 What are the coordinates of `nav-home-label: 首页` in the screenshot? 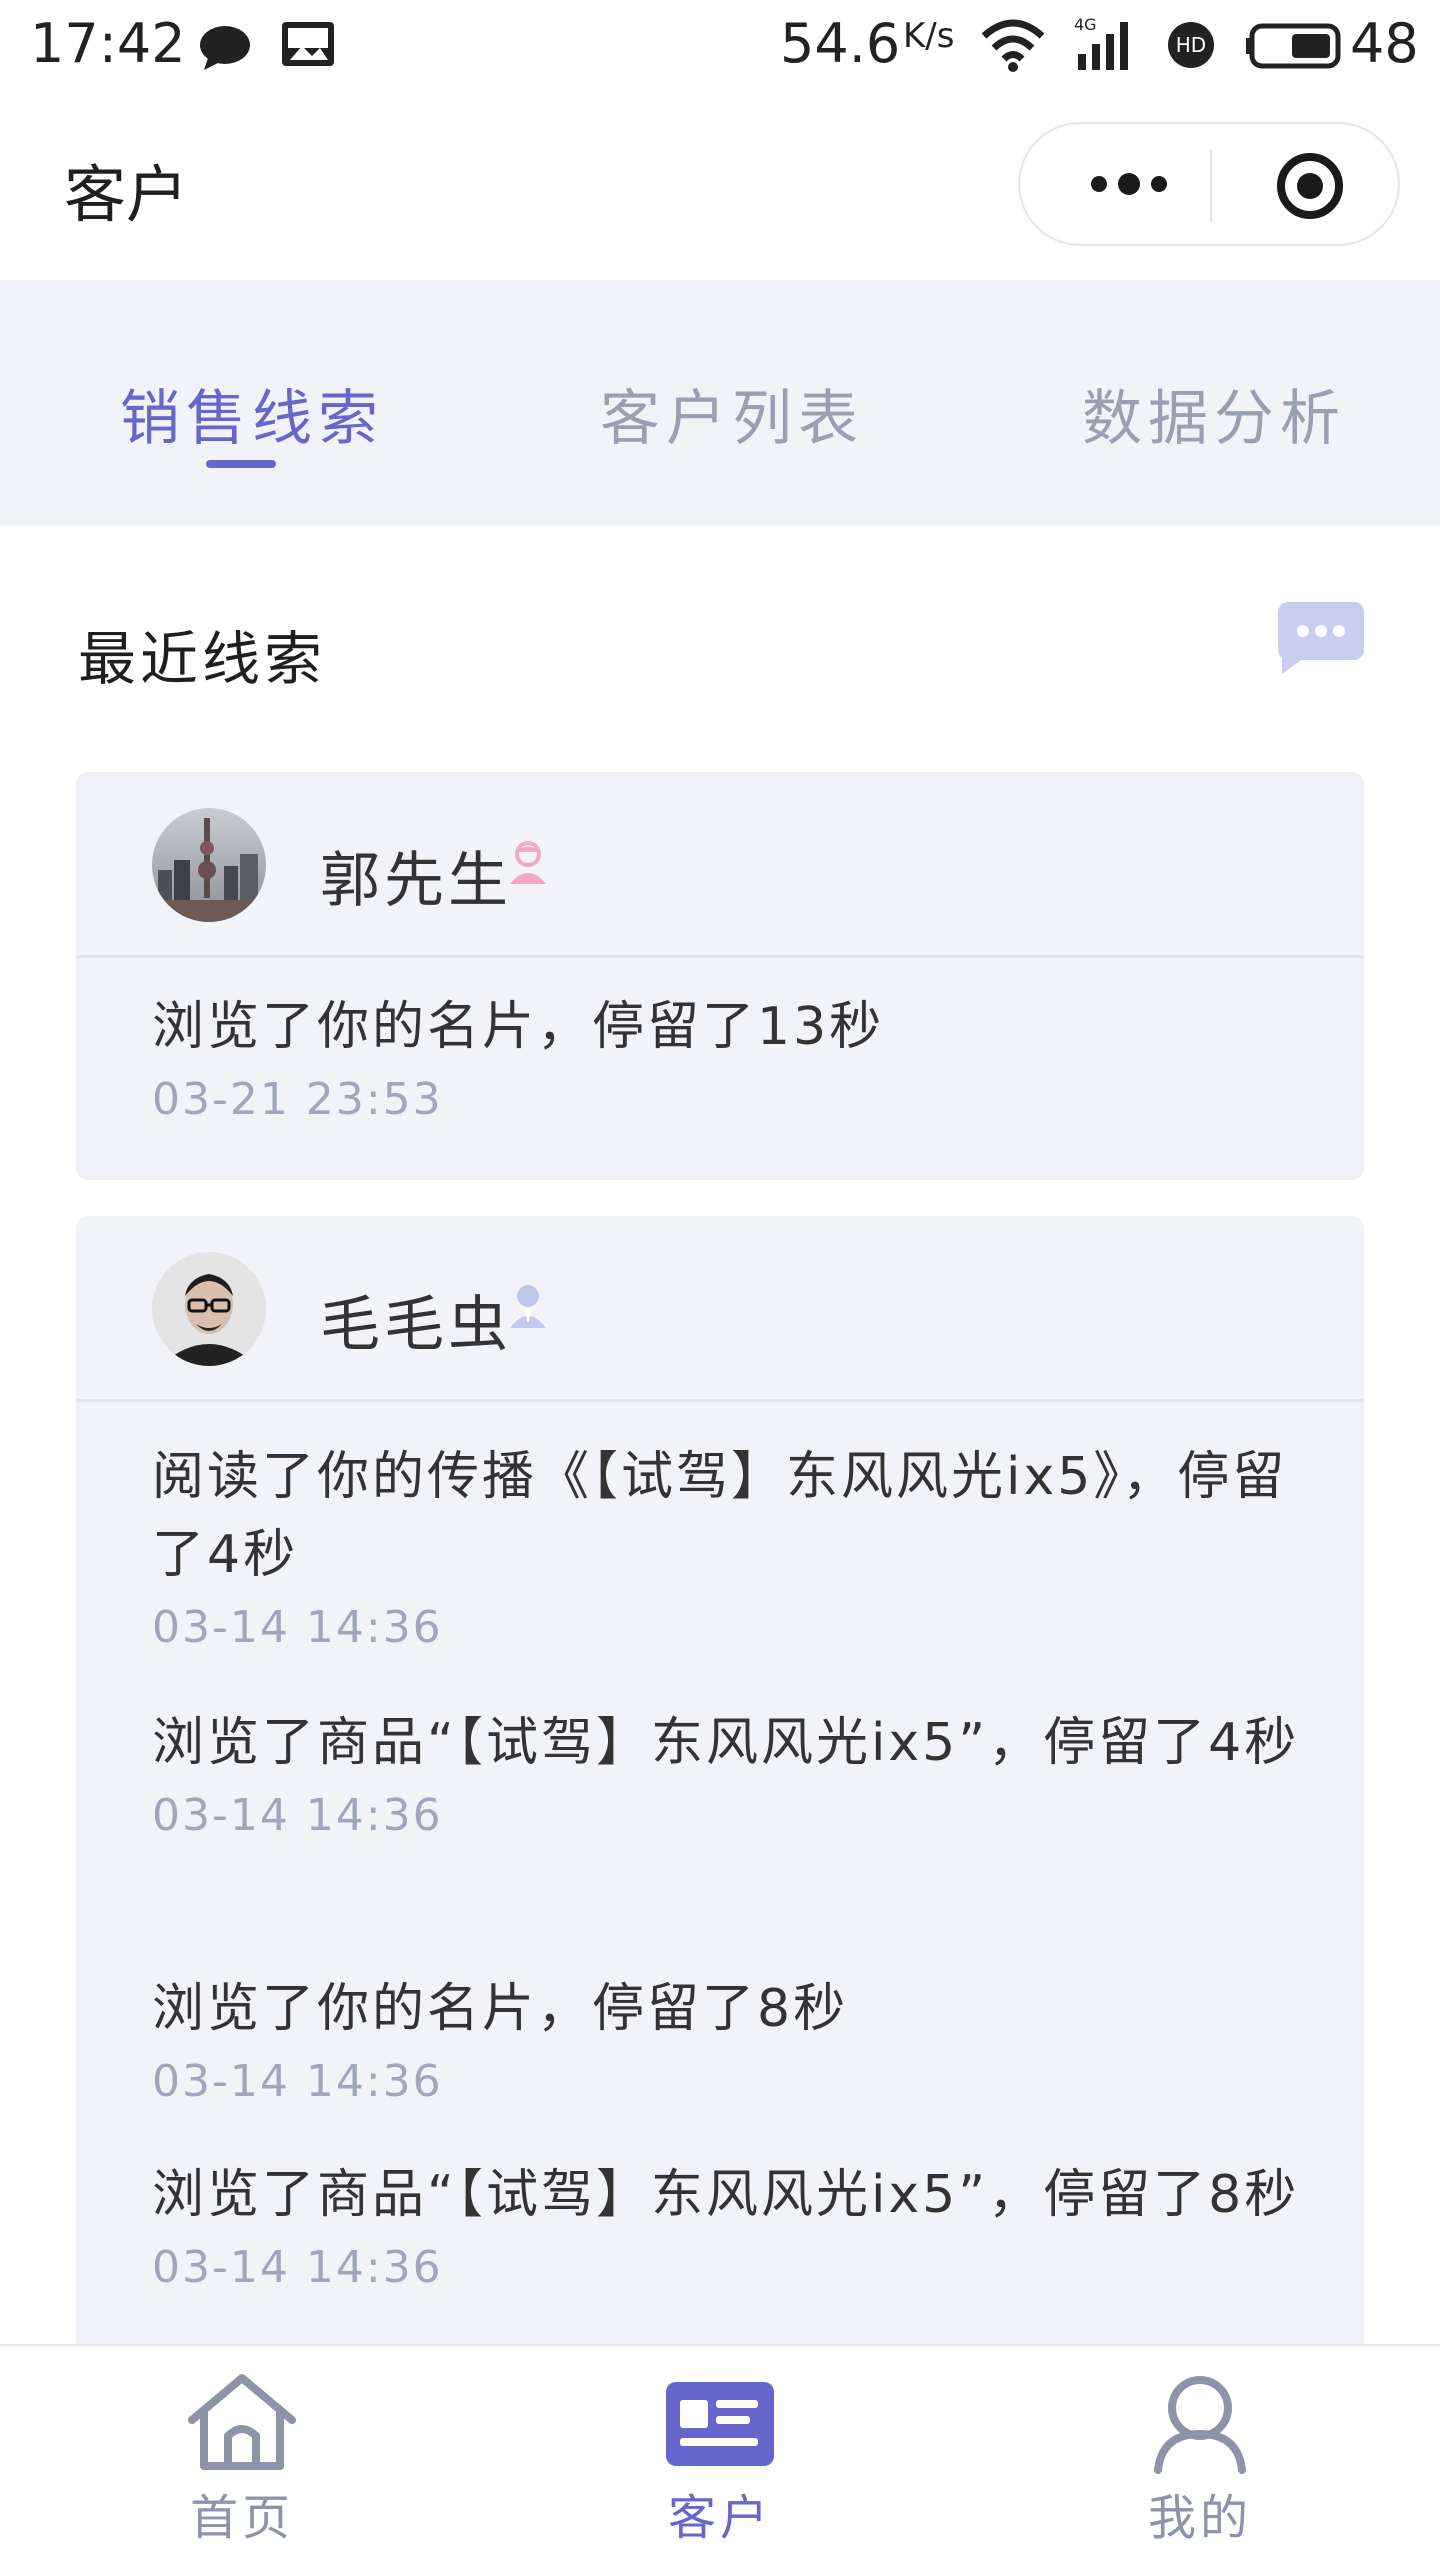 It's located at (241, 2518).